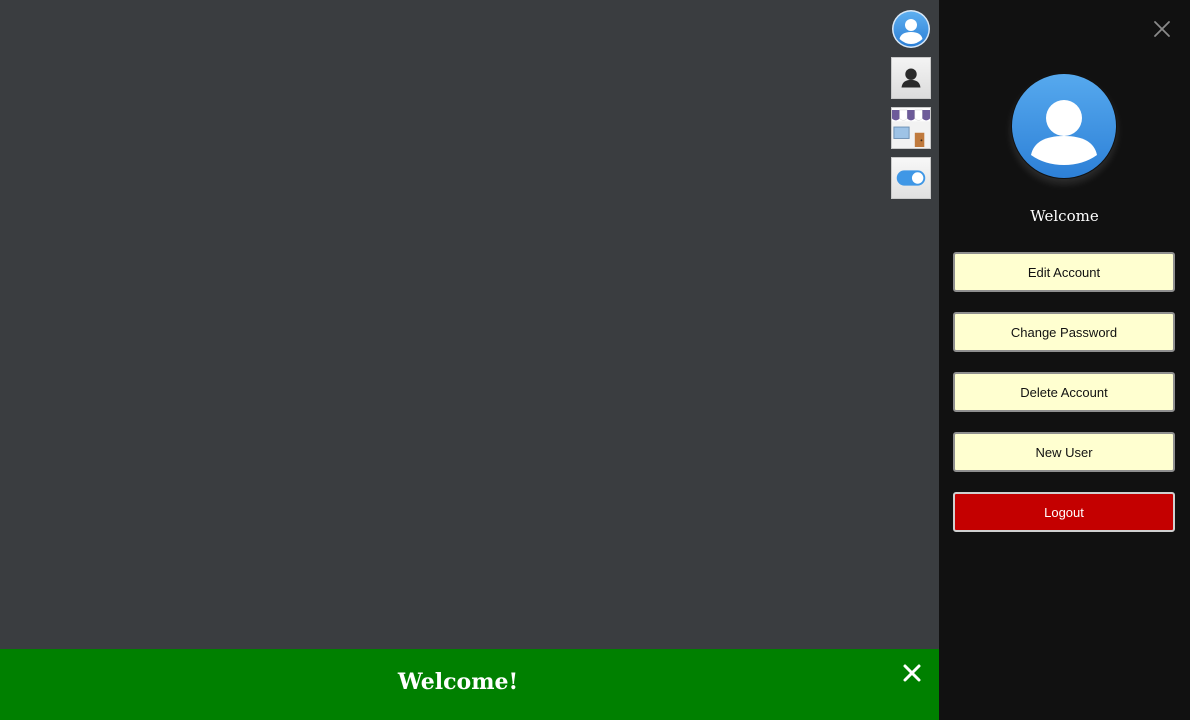 Image resolution: width=1190 pixels, height=720 pixels. I want to click on storefront-icon, so click(911, 127).